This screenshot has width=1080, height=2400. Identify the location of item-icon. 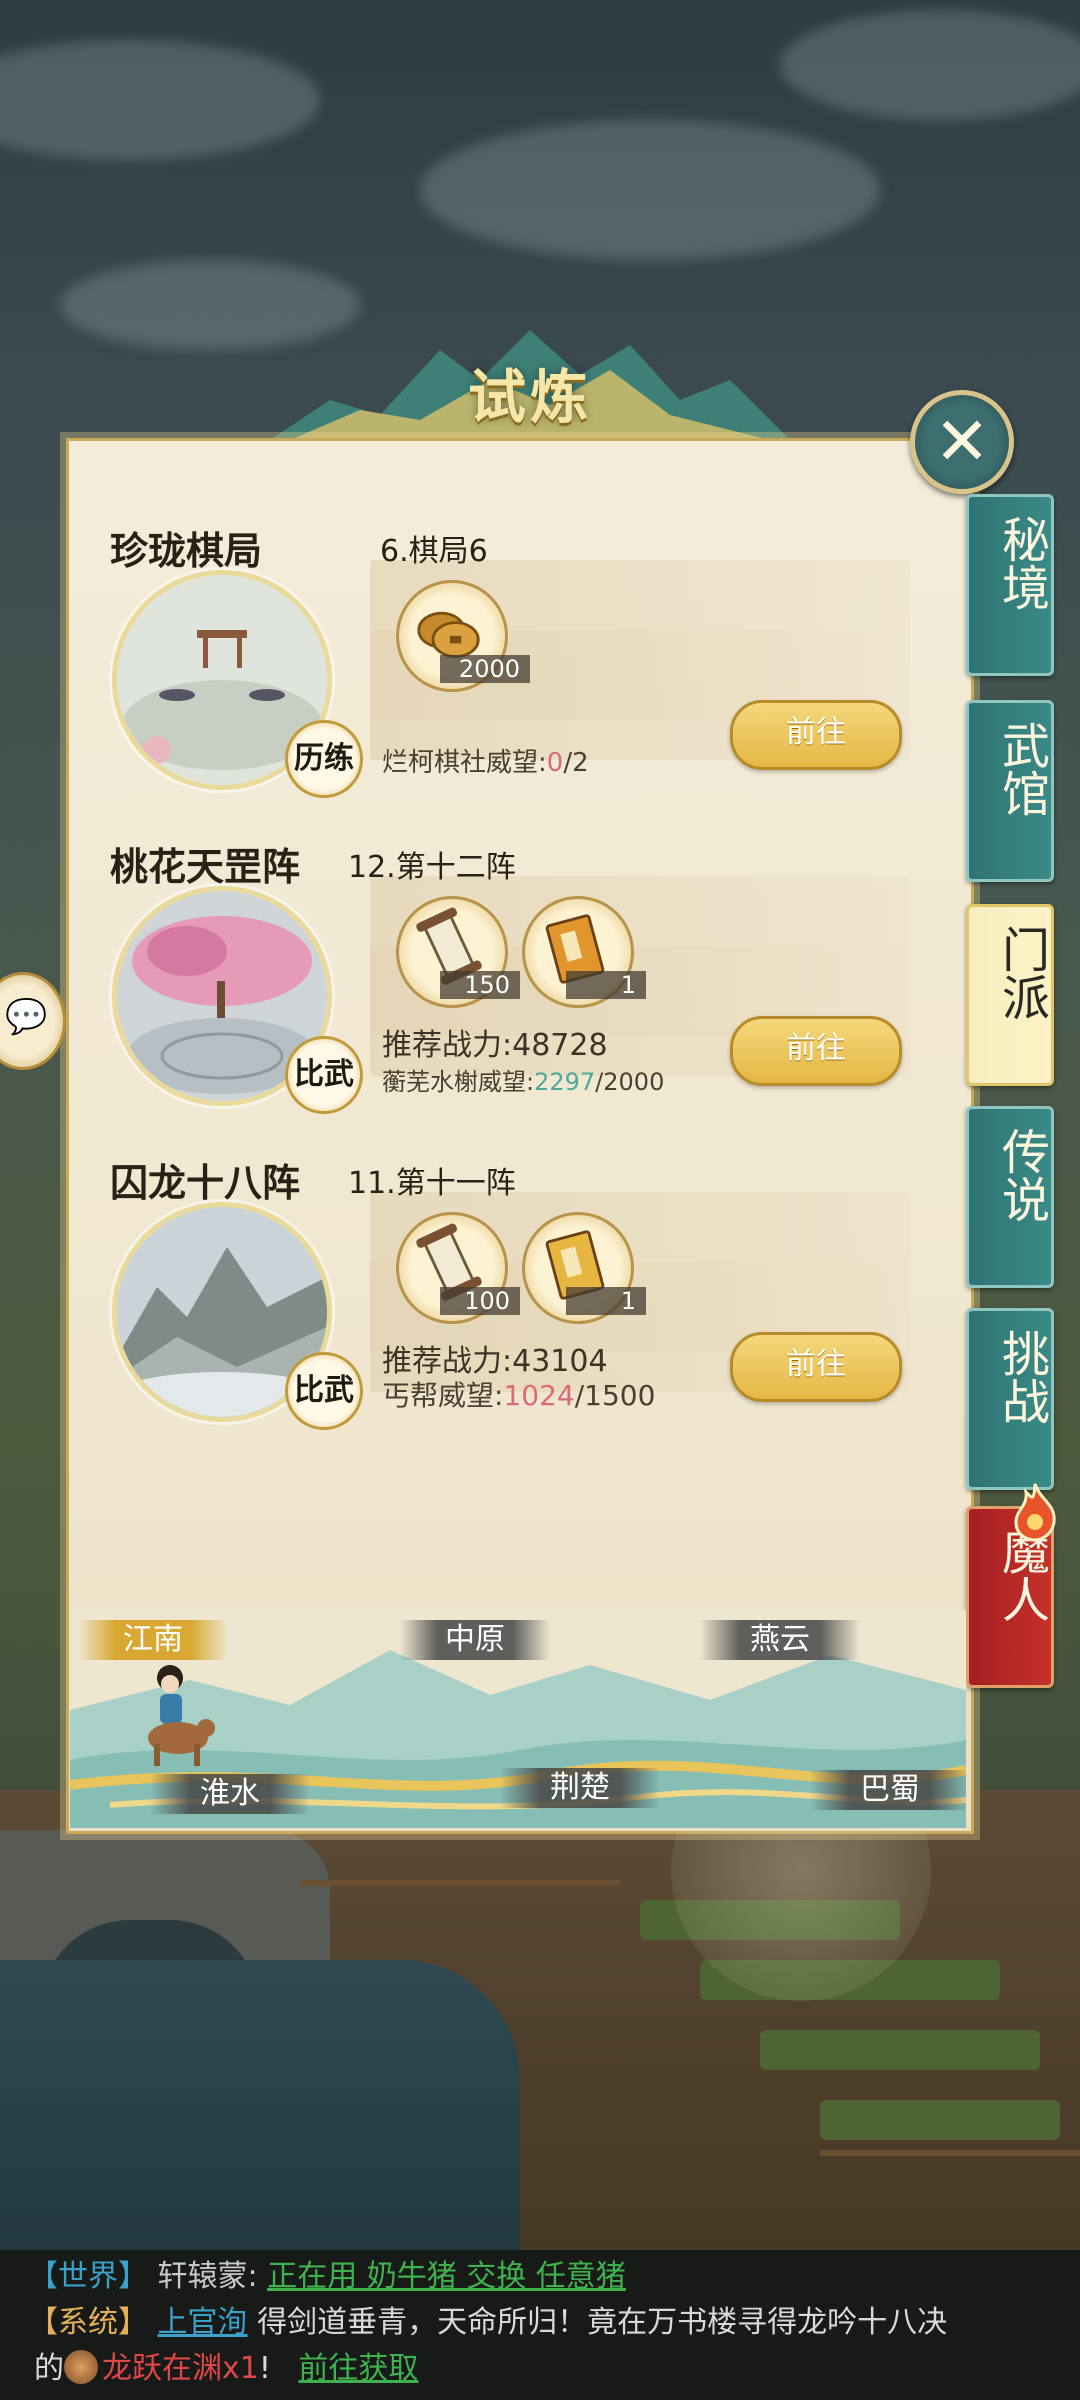
(81, 2367).